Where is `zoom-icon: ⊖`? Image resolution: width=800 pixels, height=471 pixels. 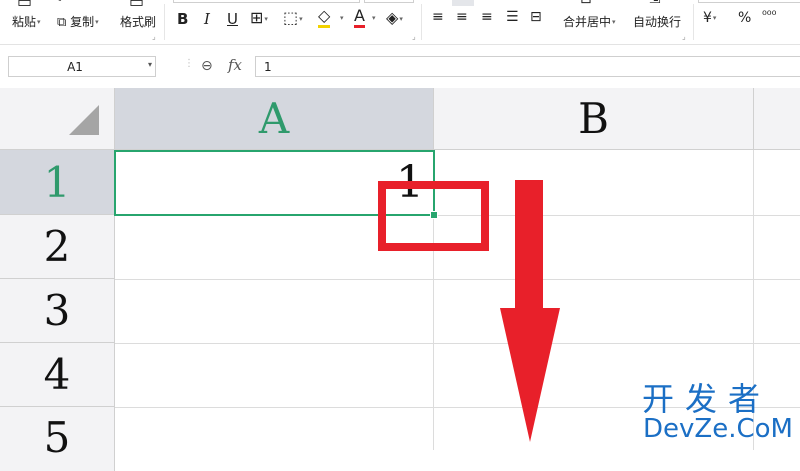
zoom-icon: ⊖ is located at coordinates (207, 66).